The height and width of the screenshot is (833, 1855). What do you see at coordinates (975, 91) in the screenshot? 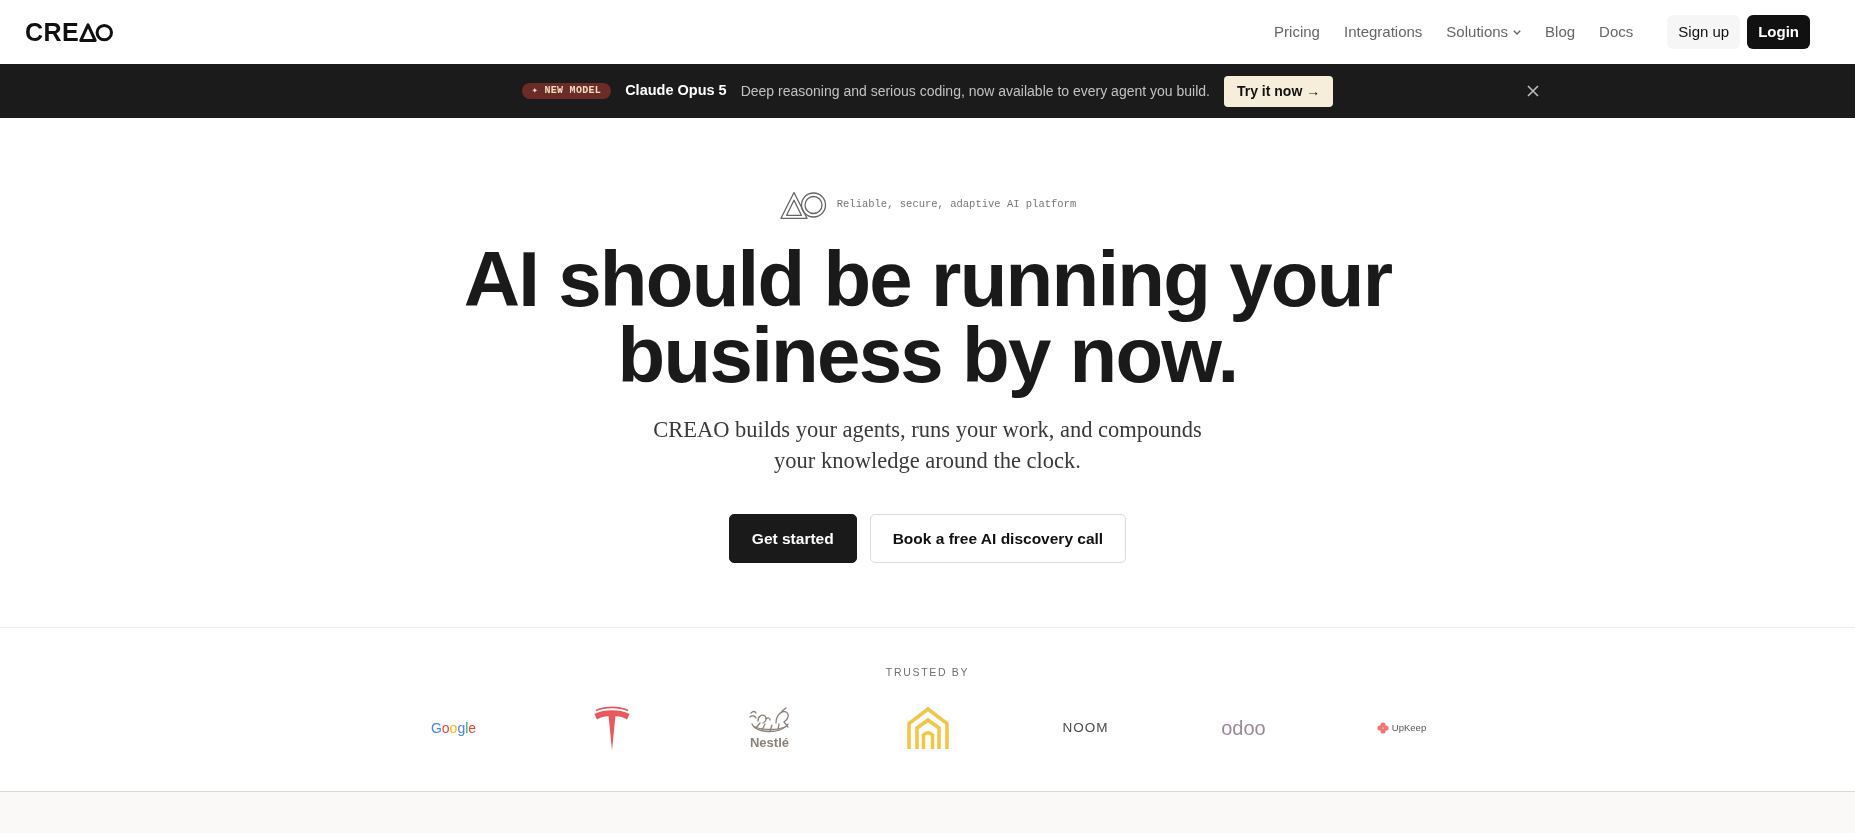
I see `announcement-text: Deep reasoning and serious coding, now available to every agent you build.` at bounding box center [975, 91].